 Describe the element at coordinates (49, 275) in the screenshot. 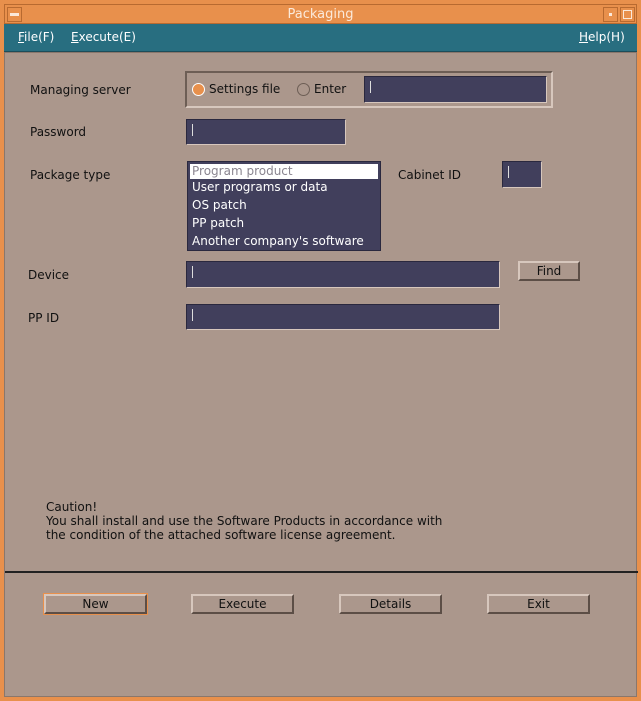

I see `device-label: Device` at that location.